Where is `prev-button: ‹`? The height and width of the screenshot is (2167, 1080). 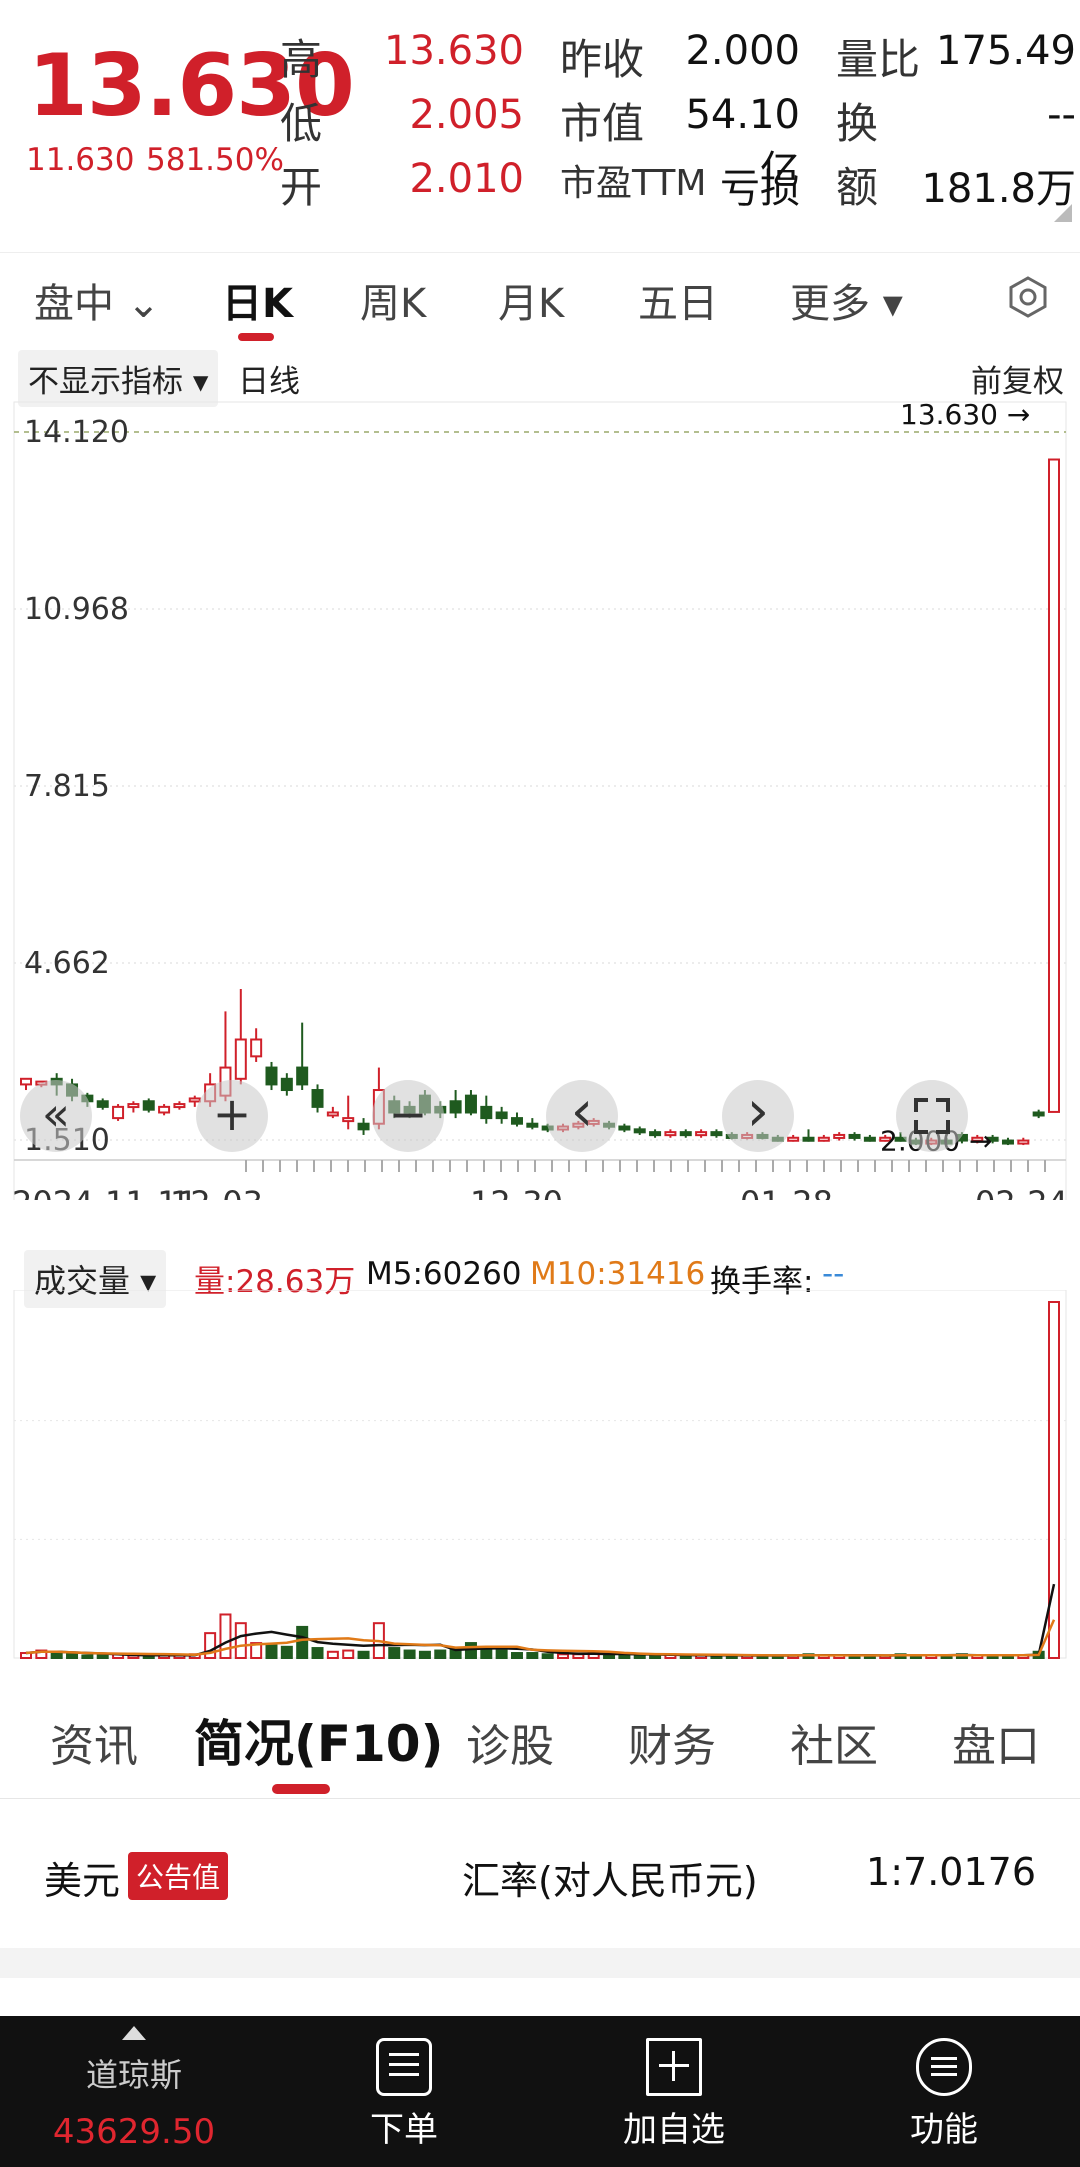 prev-button: ‹ is located at coordinates (582, 1116).